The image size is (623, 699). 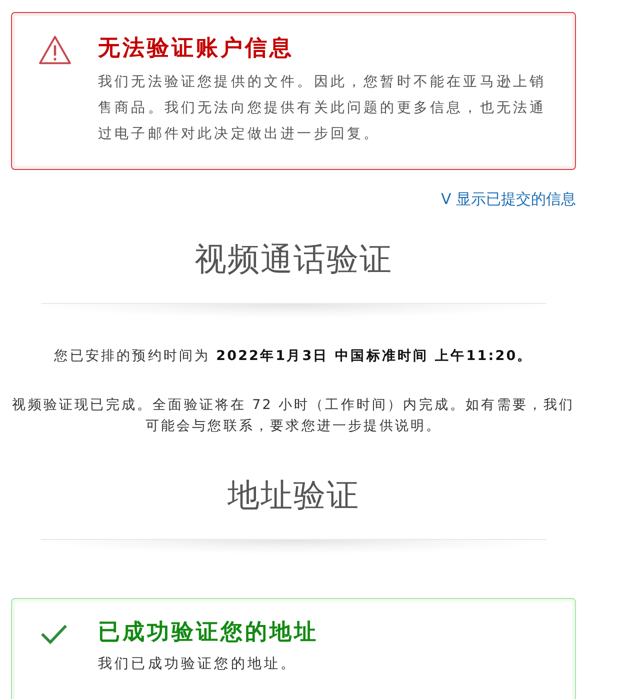 What do you see at coordinates (508, 199) in the screenshot?
I see `show-info-link: V 显示已提交的信息` at bounding box center [508, 199].